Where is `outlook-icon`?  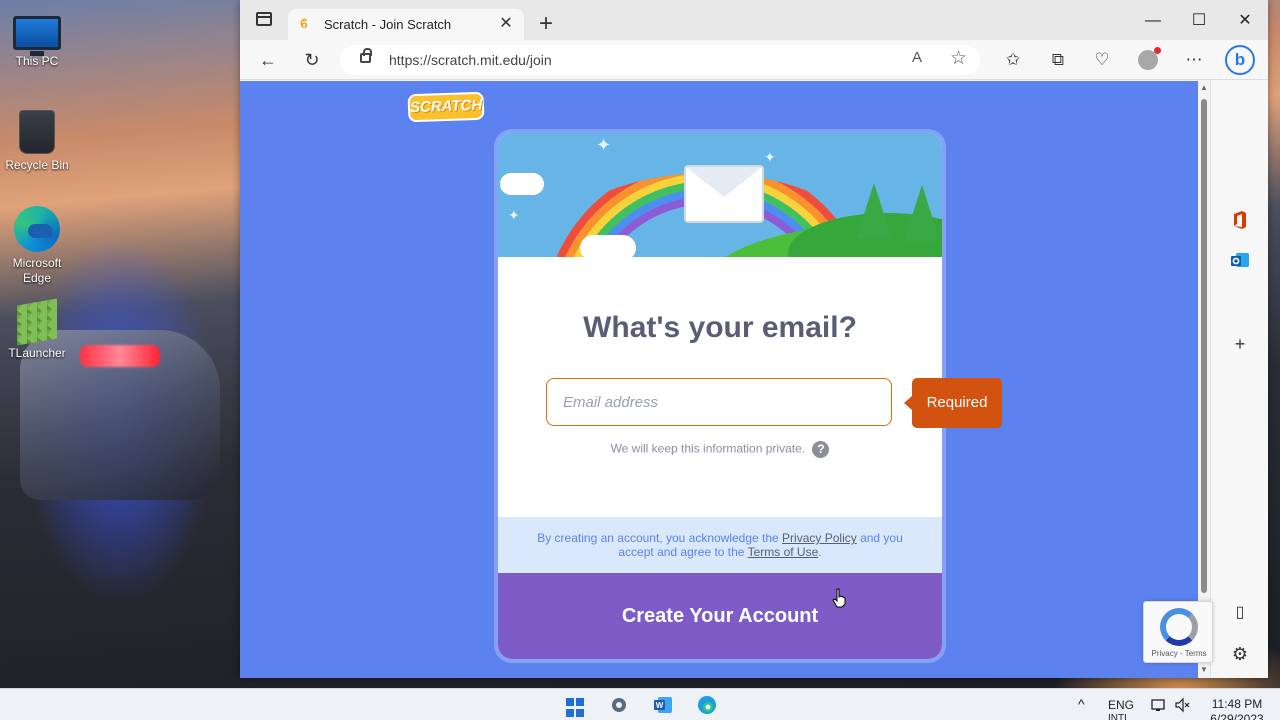
outlook-icon is located at coordinates (1240, 261).